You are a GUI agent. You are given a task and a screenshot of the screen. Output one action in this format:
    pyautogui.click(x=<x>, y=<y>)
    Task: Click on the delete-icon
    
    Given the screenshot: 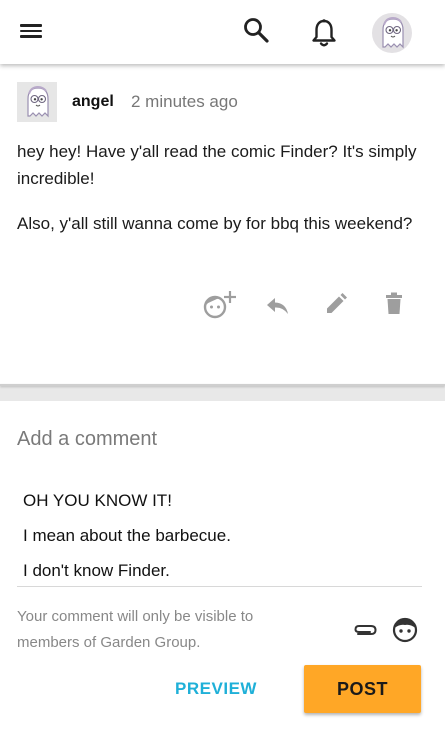 What is the action you would take?
    pyautogui.click(x=394, y=304)
    